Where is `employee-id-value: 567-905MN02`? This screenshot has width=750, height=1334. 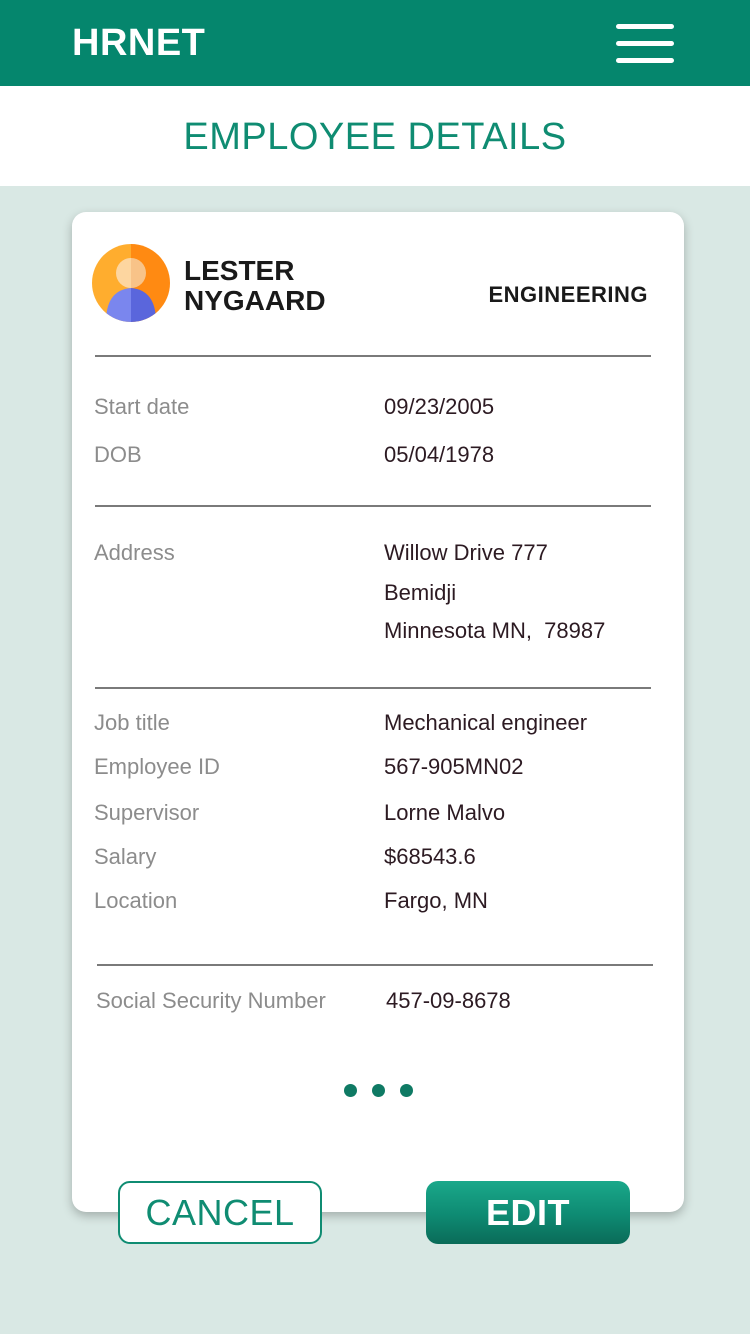
employee-id-value: 567-905MN02 is located at coordinates (454, 766).